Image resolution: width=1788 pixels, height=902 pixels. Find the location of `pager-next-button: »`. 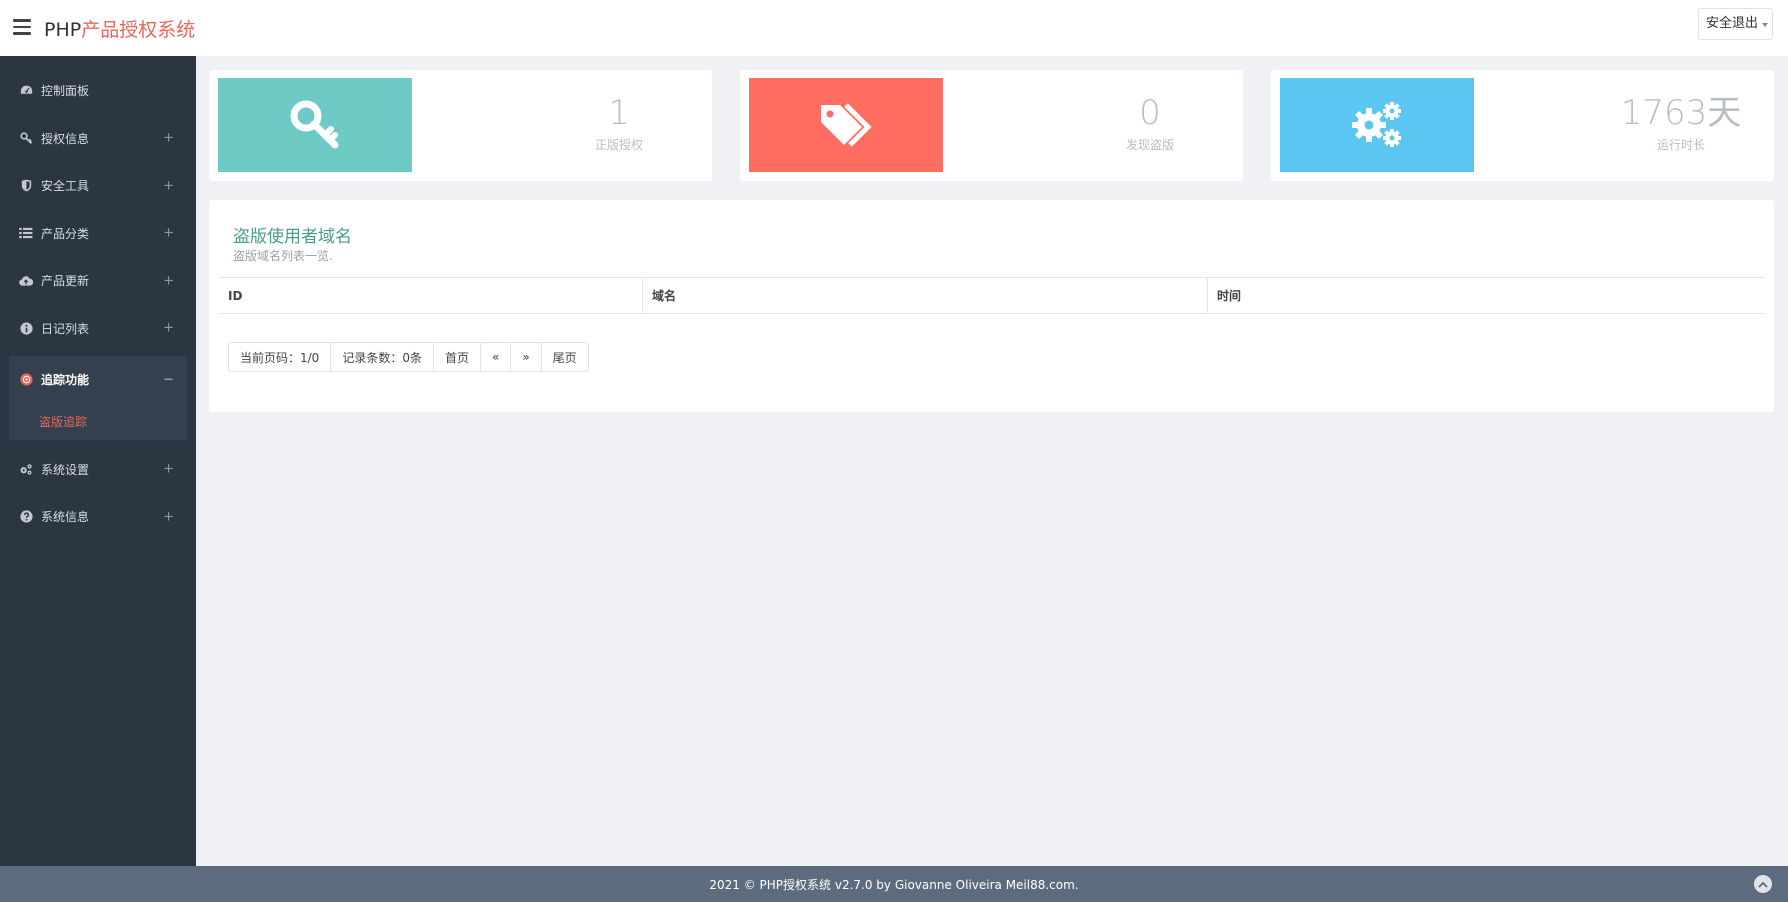

pager-next-button: » is located at coordinates (525, 357).